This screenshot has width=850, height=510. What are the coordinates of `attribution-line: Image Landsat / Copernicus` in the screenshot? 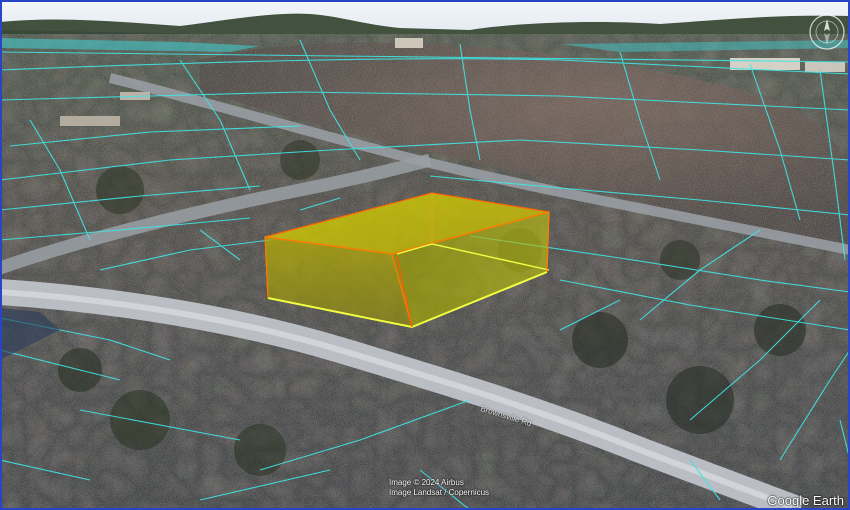 It's located at (439, 492).